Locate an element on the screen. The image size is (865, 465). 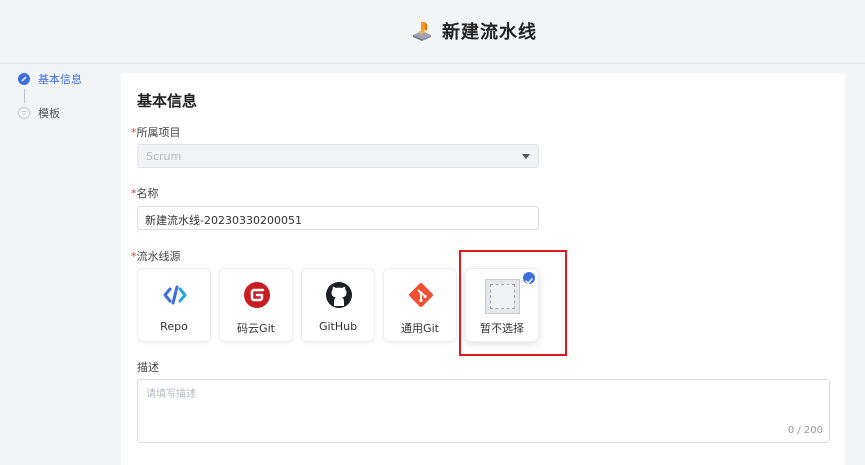
header-title-group: 新建流水线 is located at coordinates (473, 31).